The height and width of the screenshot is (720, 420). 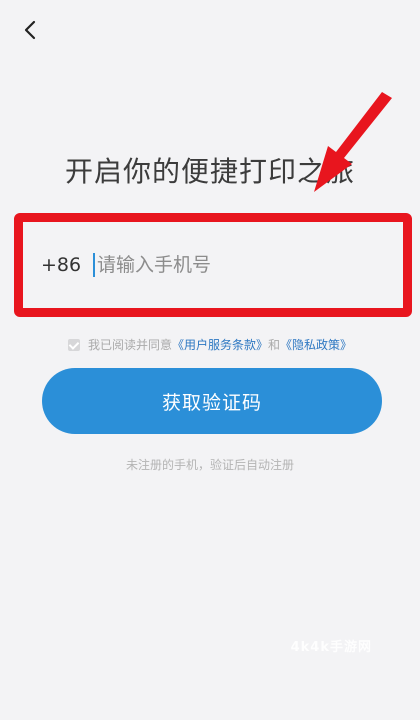 I want to click on red-highlight-box: +86, so click(x=213, y=265).